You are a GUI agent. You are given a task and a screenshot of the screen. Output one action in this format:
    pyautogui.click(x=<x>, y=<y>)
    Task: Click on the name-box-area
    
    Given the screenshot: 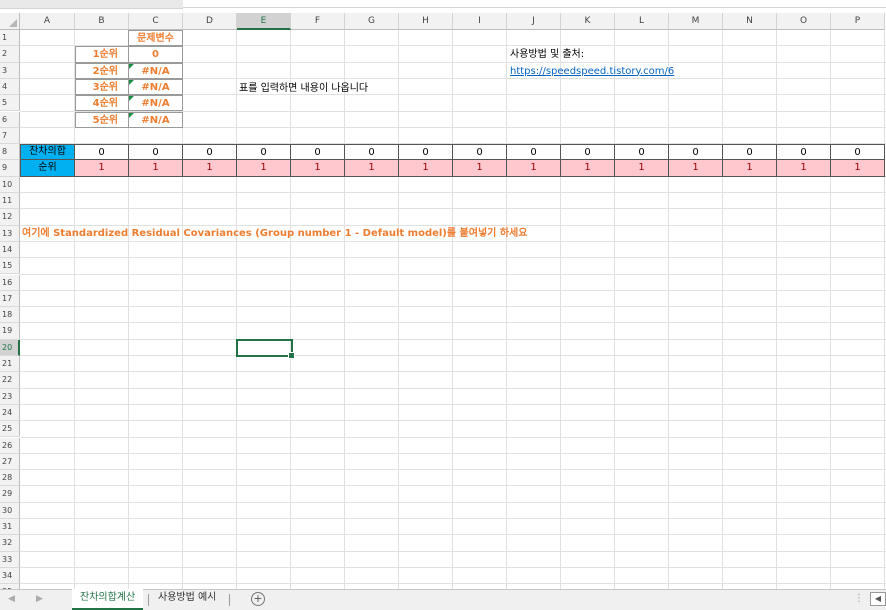 What is the action you would take?
    pyautogui.click(x=91, y=4)
    